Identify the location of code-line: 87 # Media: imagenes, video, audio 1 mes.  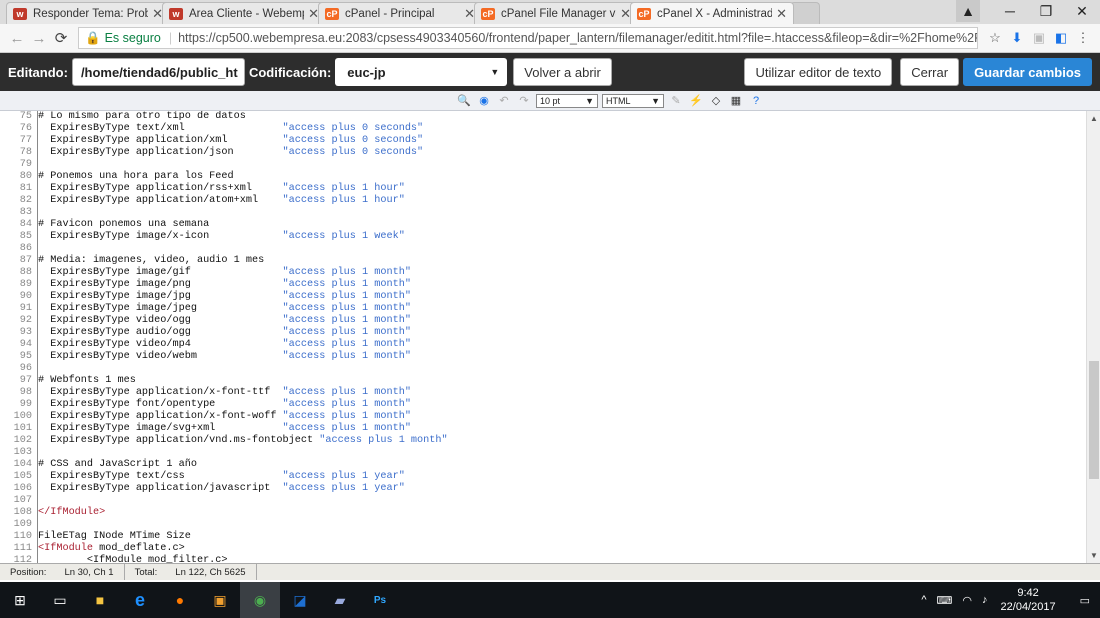
(543, 261).